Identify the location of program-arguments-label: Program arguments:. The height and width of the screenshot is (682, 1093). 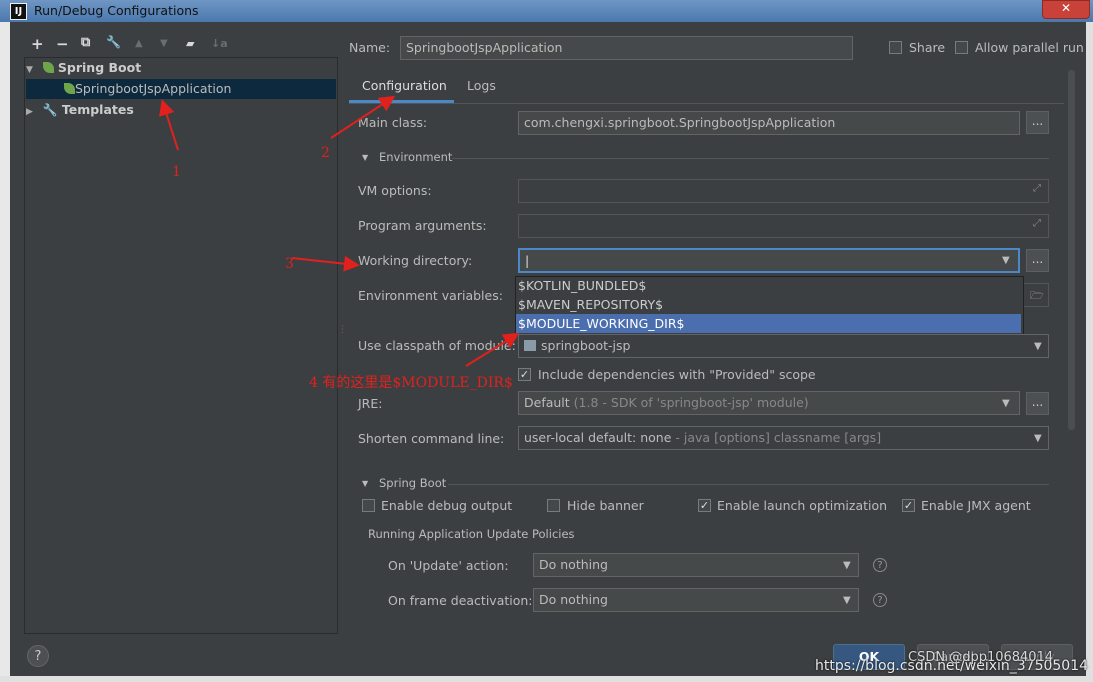
(422, 225).